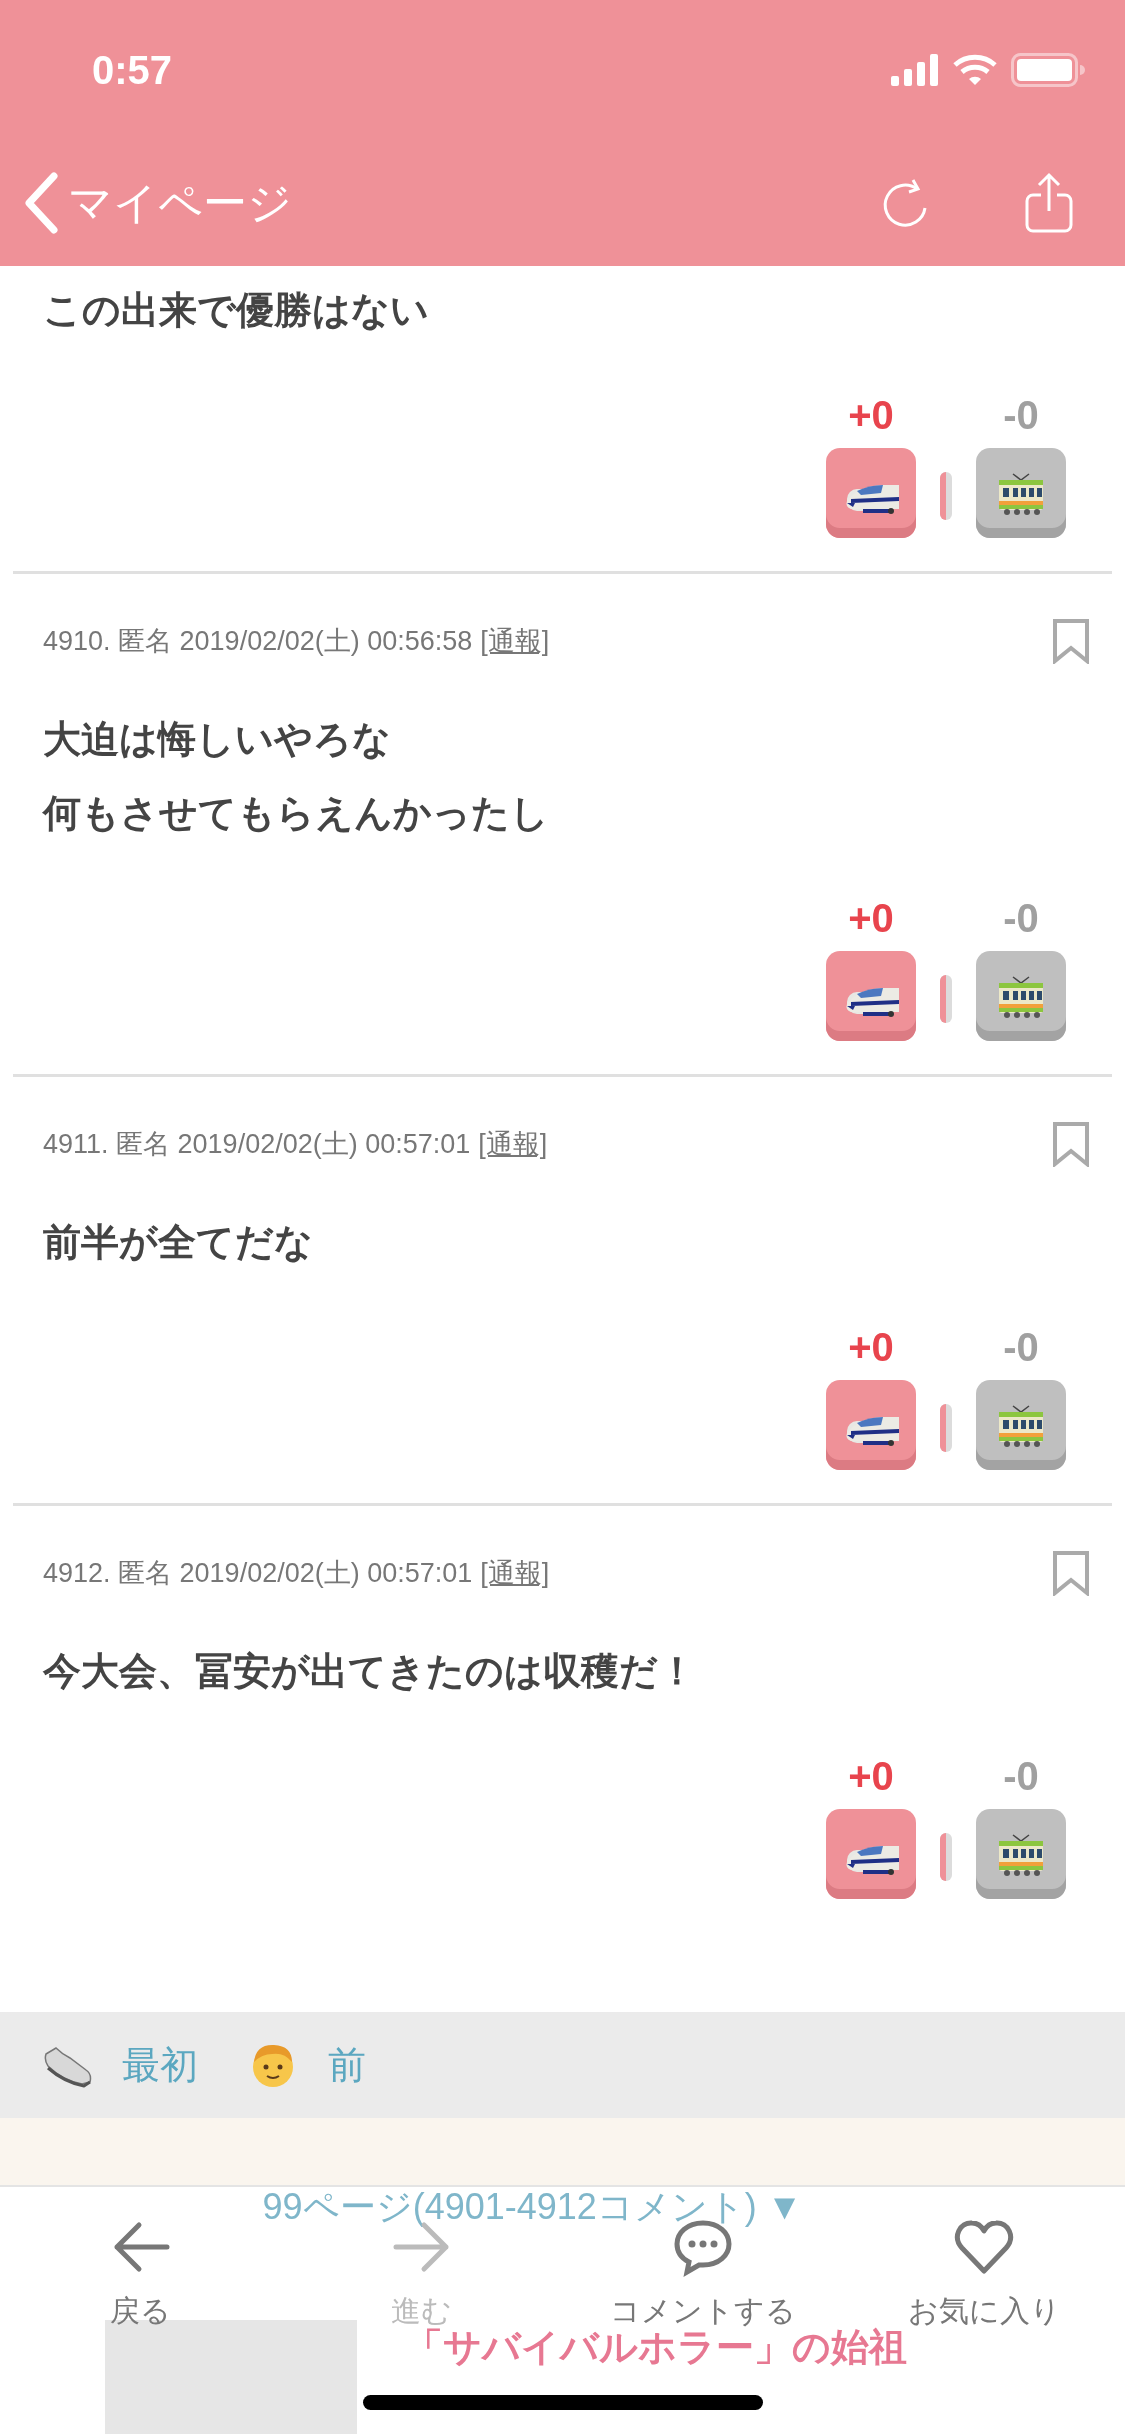 The height and width of the screenshot is (2436, 1125). What do you see at coordinates (178, 1242) in the screenshot?
I see `comment-text: 前半が全てだな` at bounding box center [178, 1242].